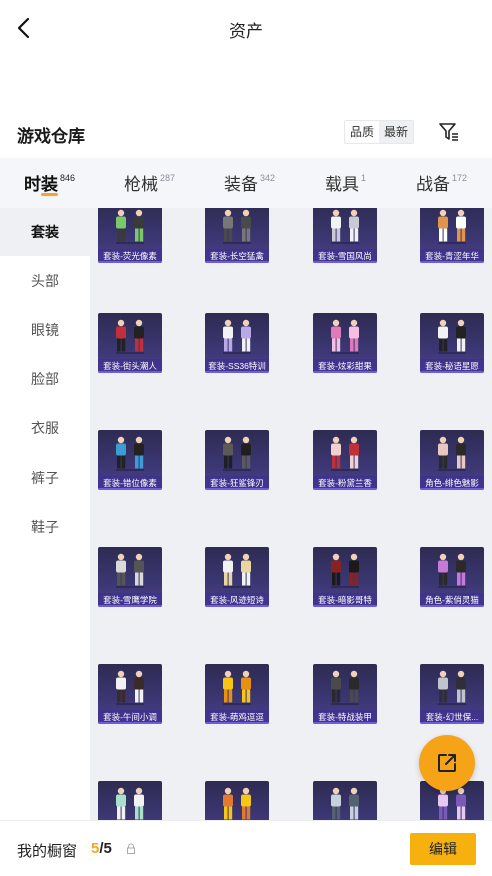  What do you see at coordinates (345, 694) in the screenshot?
I see `item-card: 套装-特战装甲` at bounding box center [345, 694].